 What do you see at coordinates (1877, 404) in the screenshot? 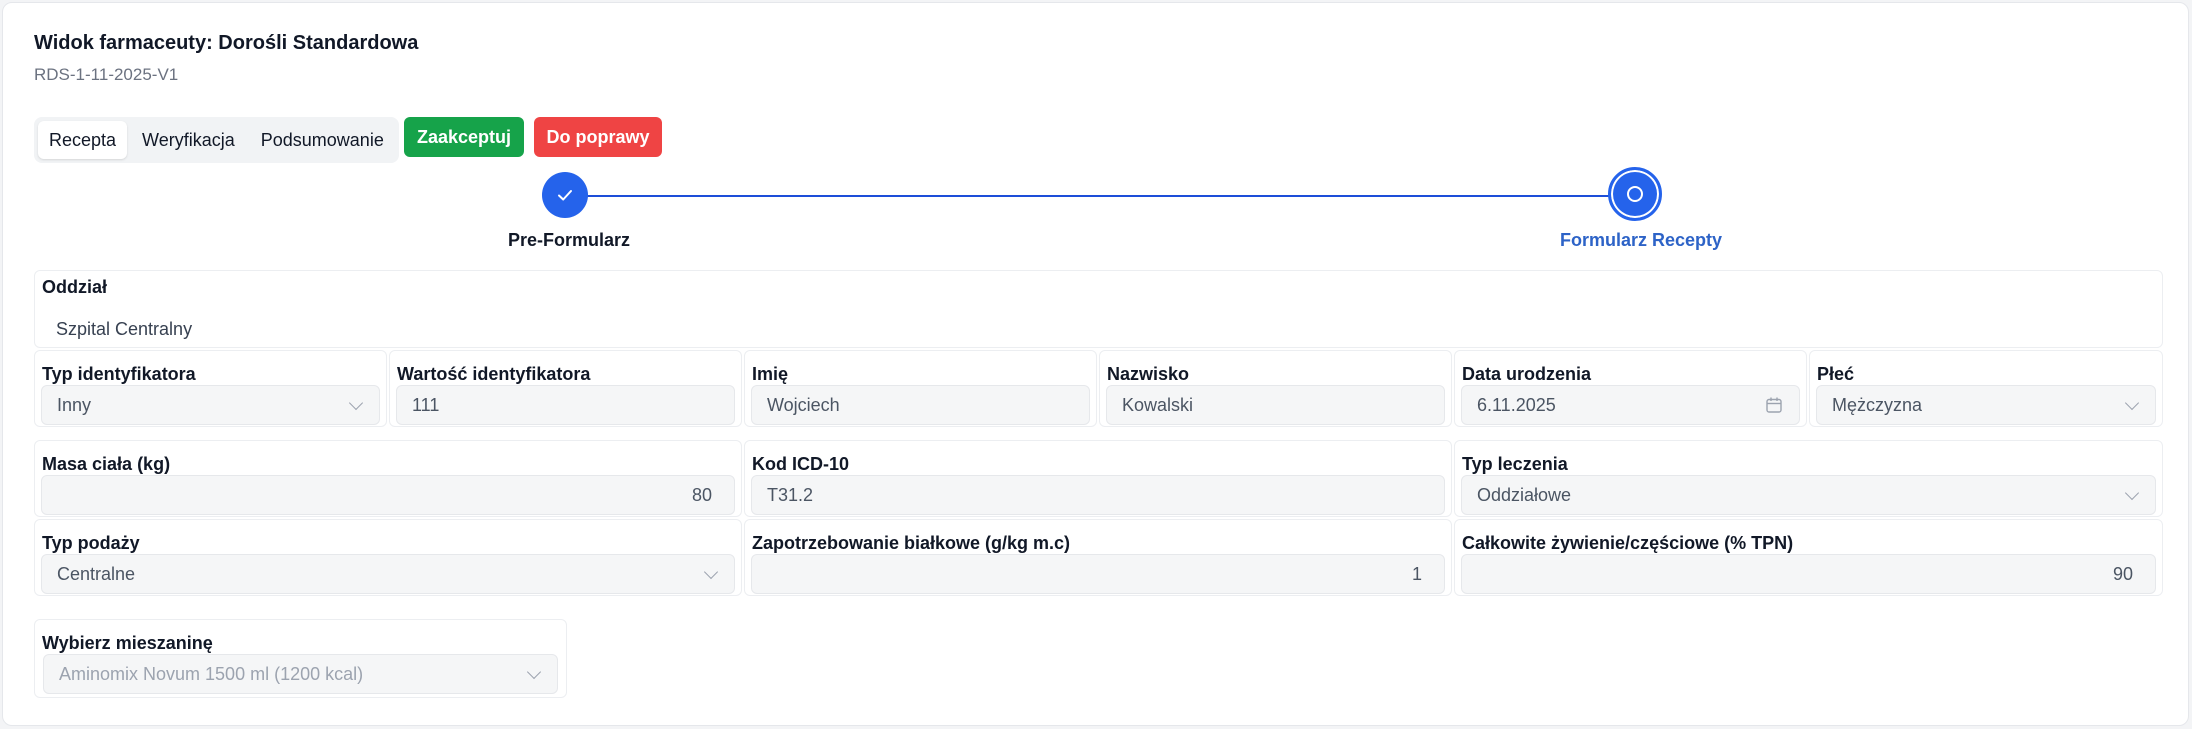
I see `sex-value: Mężczyzna` at bounding box center [1877, 404].